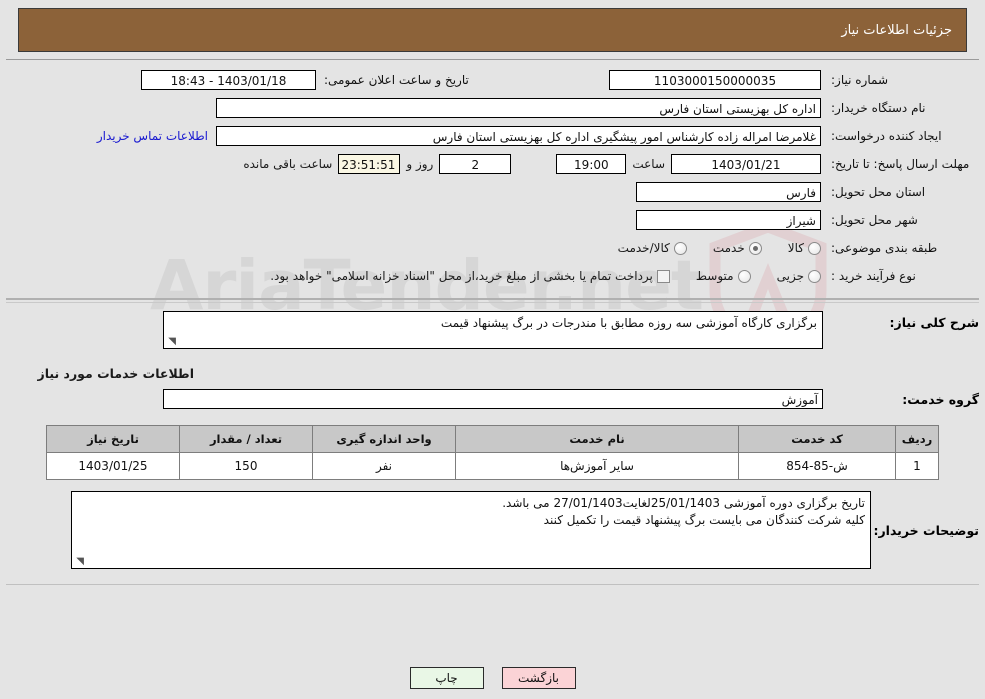 Image resolution: width=985 pixels, height=699 pixels. I want to click on purchase-type-option-jozii: جزیی, so click(799, 276).